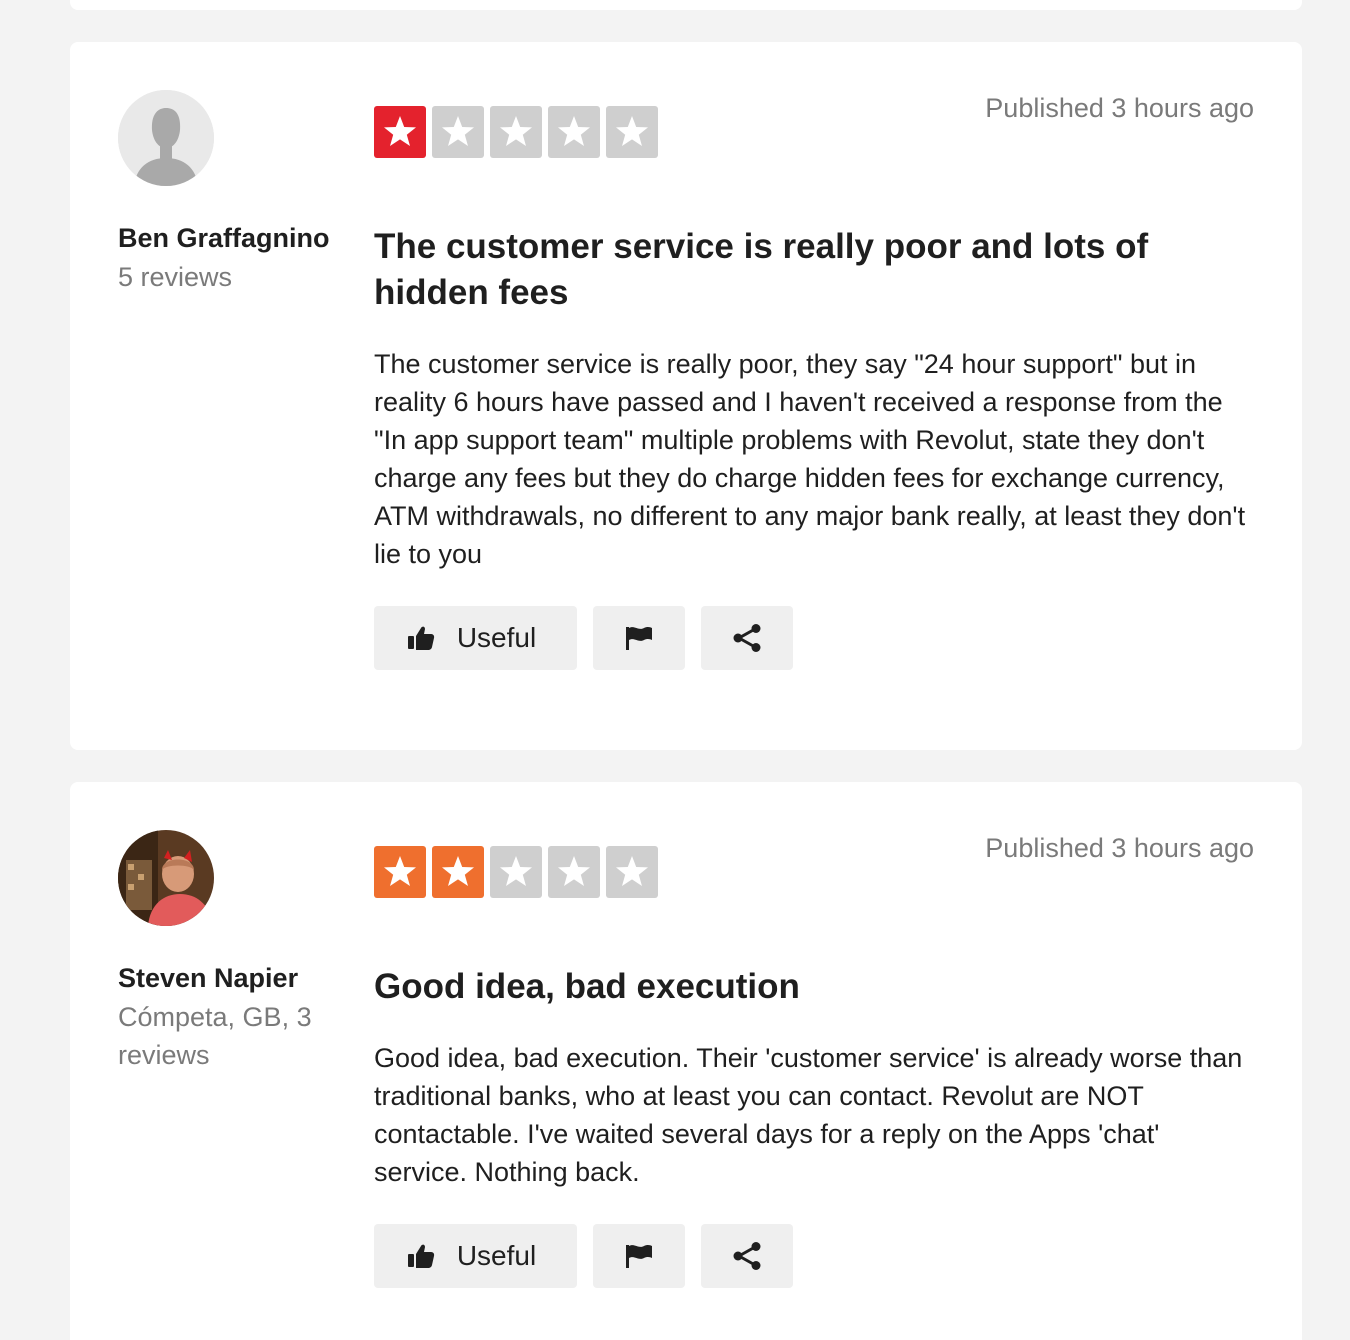  Describe the element at coordinates (233, 978) in the screenshot. I see `reviewer-name: Steven Napier` at that location.